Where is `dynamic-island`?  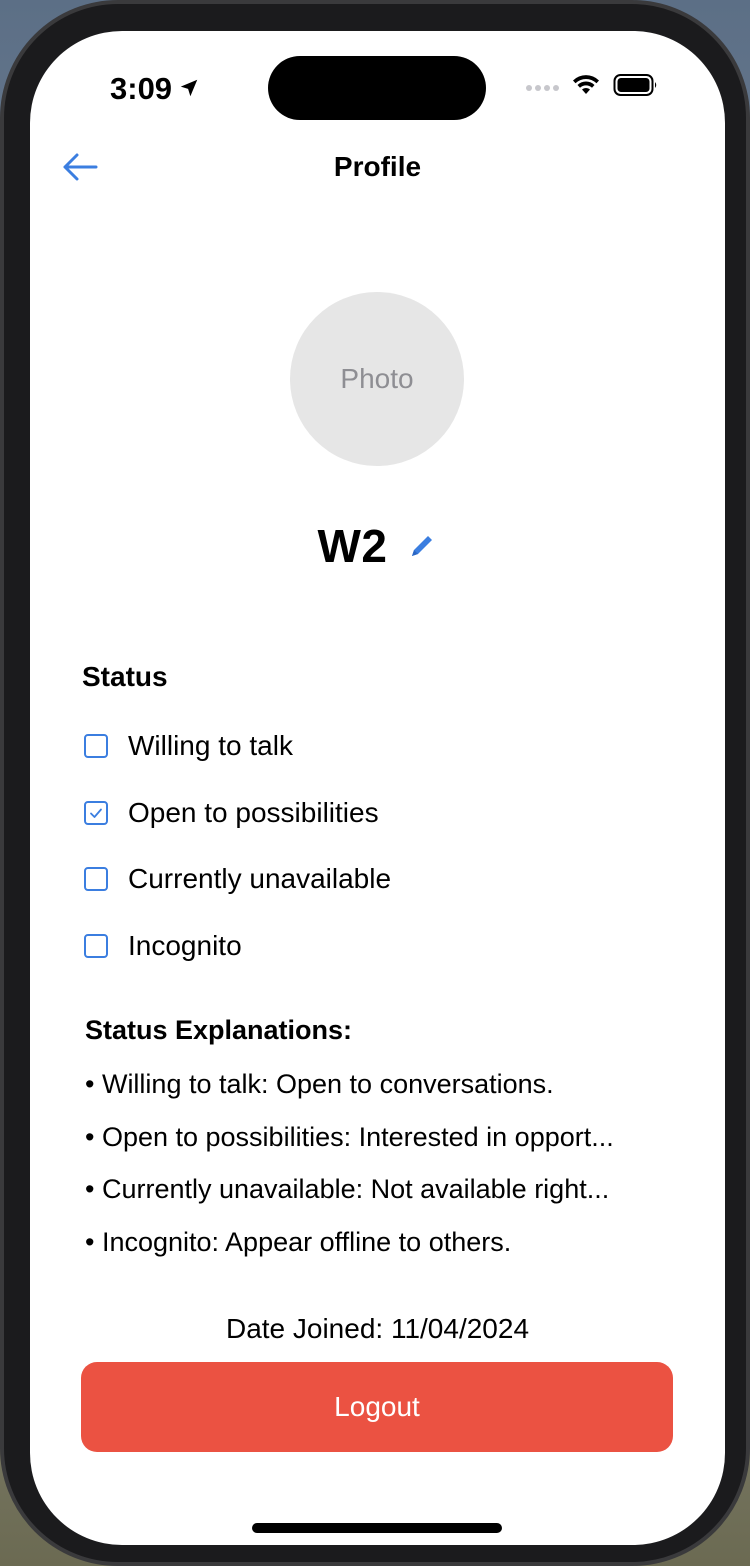 dynamic-island is located at coordinates (377, 88).